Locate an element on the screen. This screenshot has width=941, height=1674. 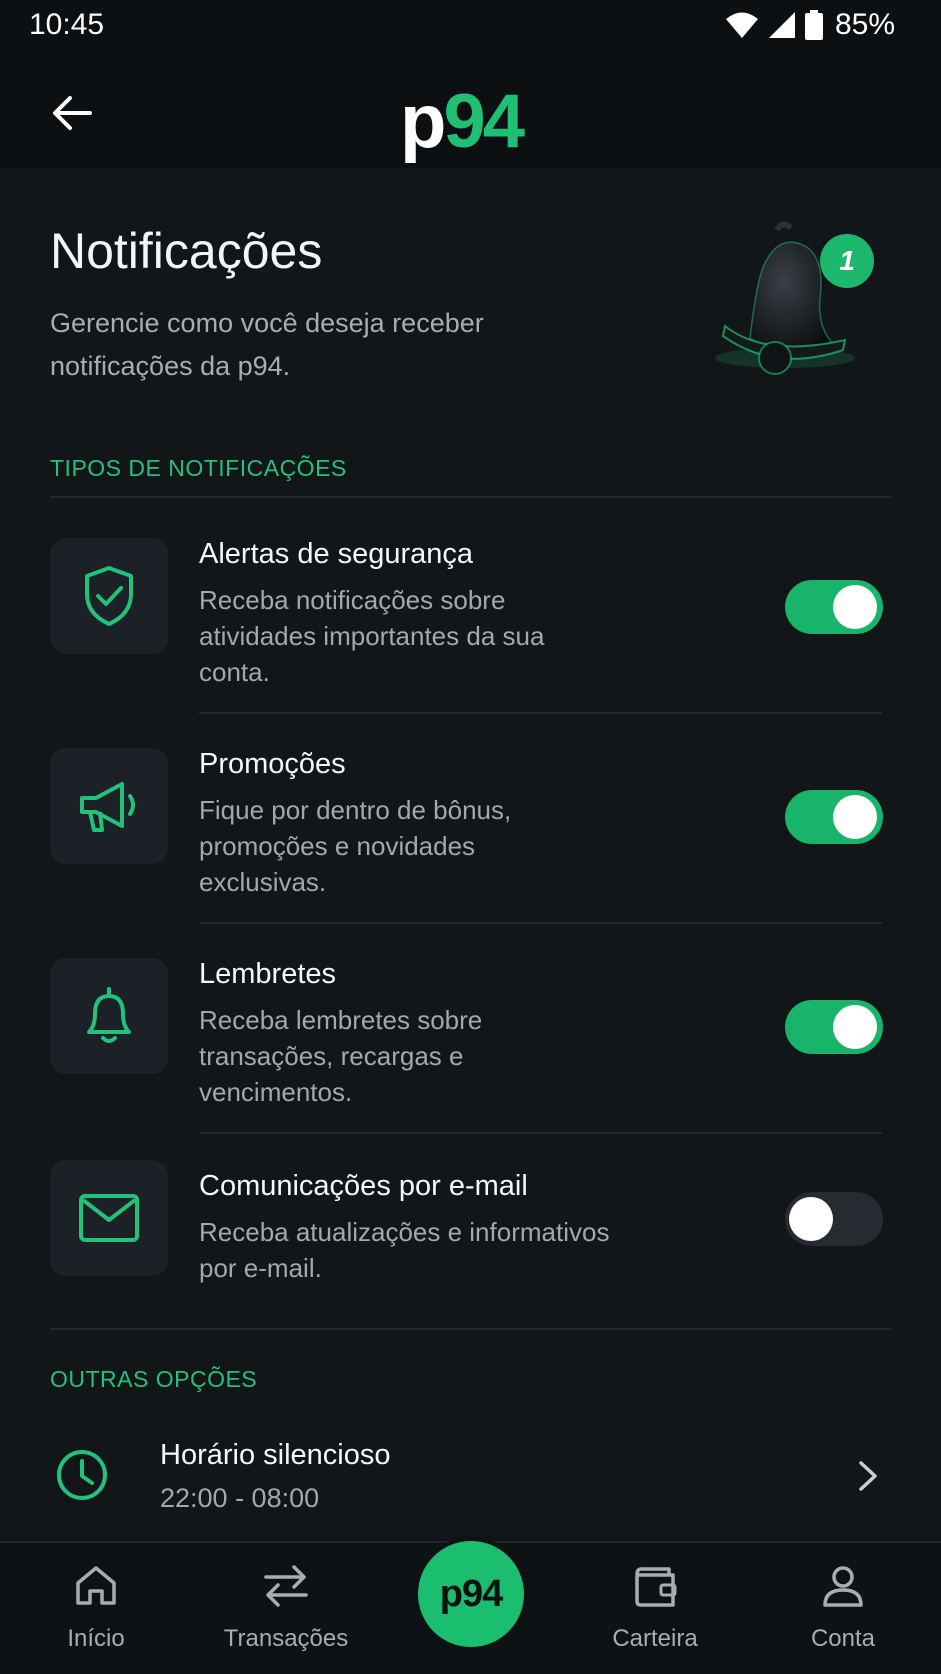
shield-check-icon is located at coordinates (109, 596).